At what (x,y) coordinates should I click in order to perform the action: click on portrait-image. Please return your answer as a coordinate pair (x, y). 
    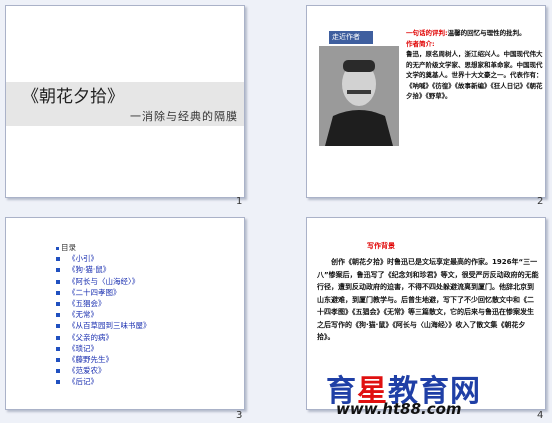
    Looking at the image, I should click on (359, 96).